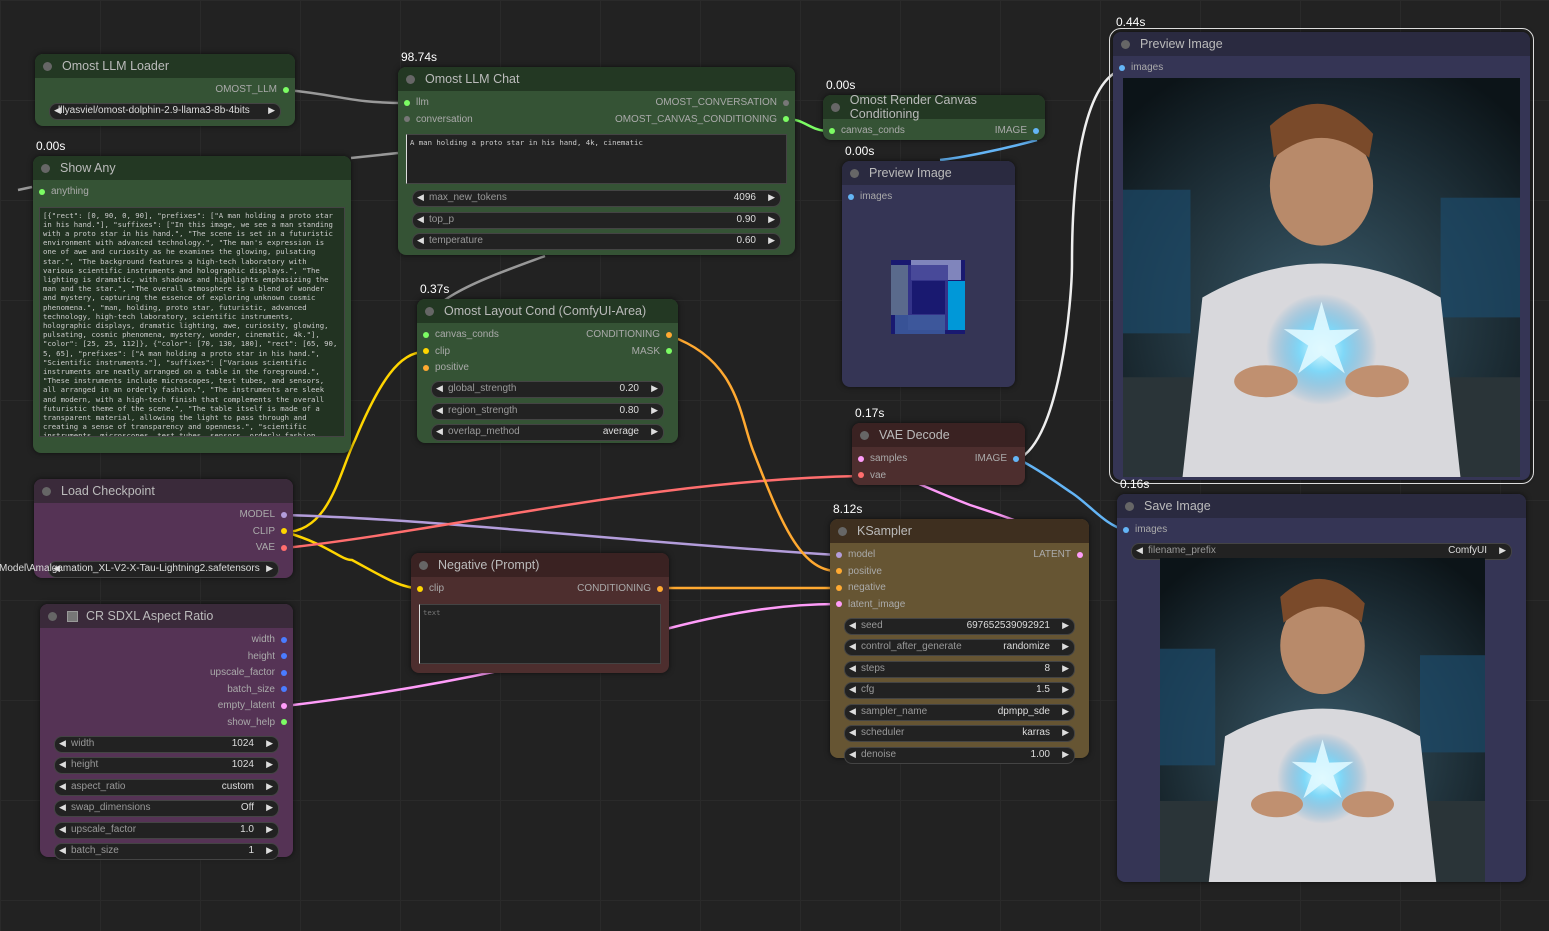 This screenshot has height=931, width=1549. I want to click on node-preview-large: 0.44s Preview Image images, so click(1321, 249).